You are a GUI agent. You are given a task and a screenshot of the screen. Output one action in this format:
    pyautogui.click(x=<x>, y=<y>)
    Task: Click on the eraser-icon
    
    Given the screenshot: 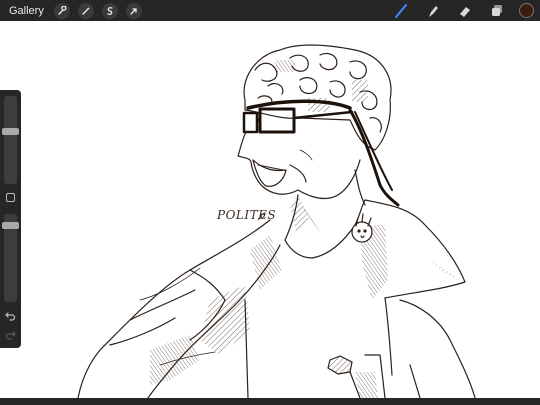 What is the action you would take?
    pyautogui.click(x=465, y=11)
    